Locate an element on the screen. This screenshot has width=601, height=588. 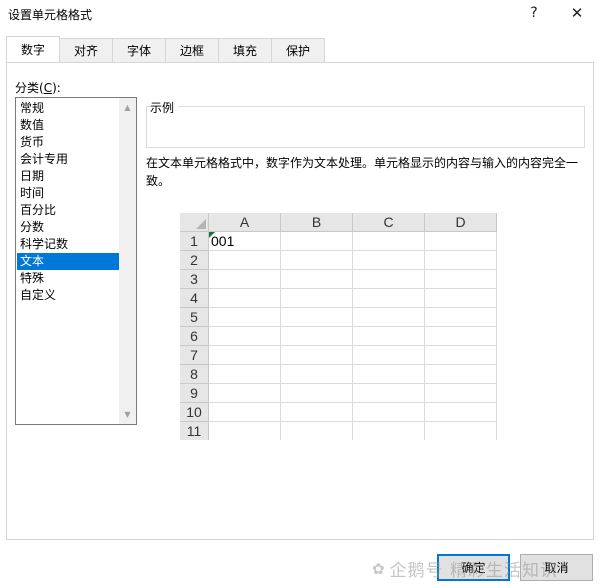
help-icon: ? is located at coordinates (534, 13).